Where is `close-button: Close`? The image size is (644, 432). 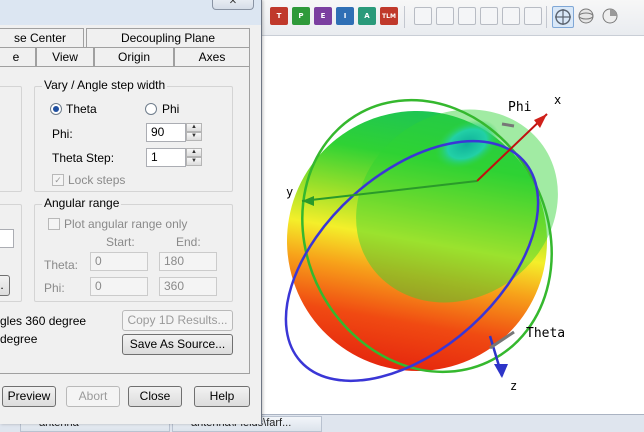 close-button: Close is located at coordinates (155, 396).